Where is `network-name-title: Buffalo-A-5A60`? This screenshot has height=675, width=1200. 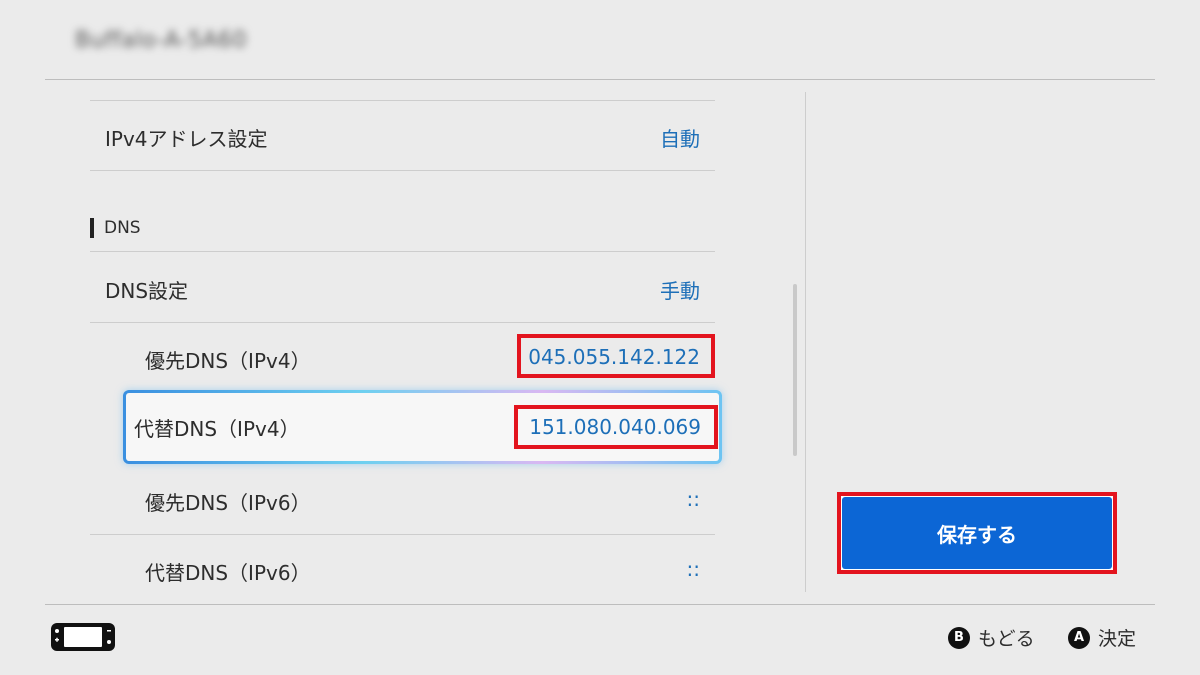 network-name-title: Buffalo-A-5A60 is located at coordinates (161, 40).